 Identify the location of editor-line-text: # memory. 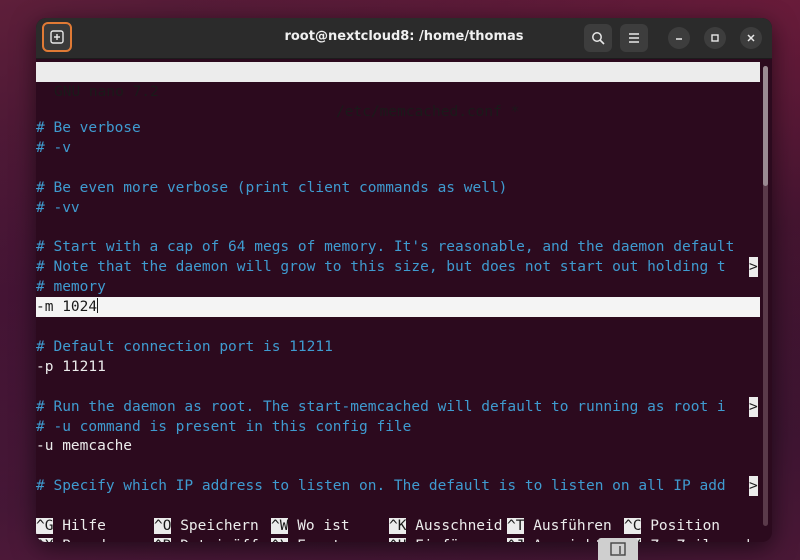
(71, 287).